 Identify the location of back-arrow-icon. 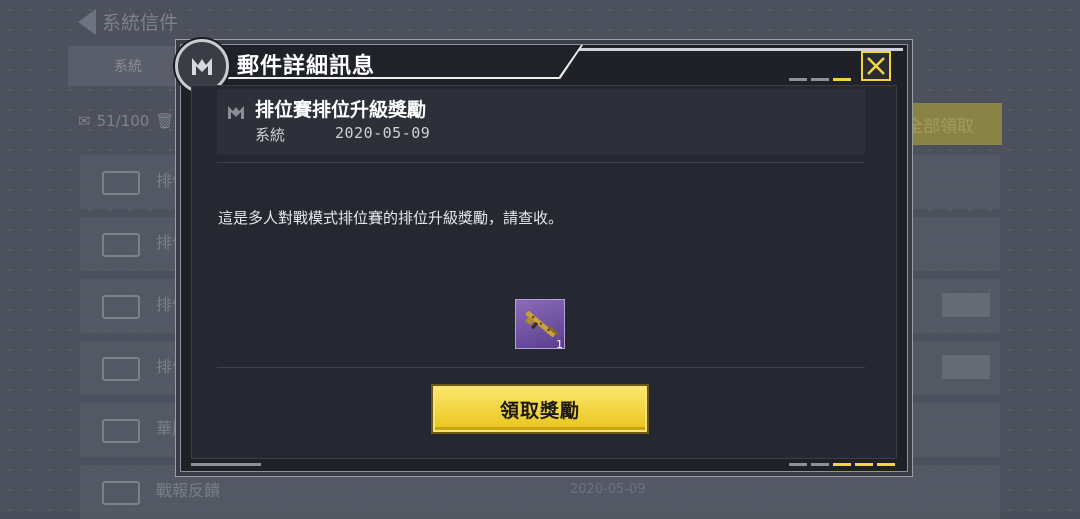
(87, 21).